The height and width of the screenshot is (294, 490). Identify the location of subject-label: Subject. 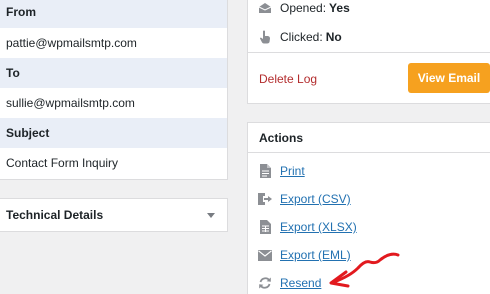
(113, 133).